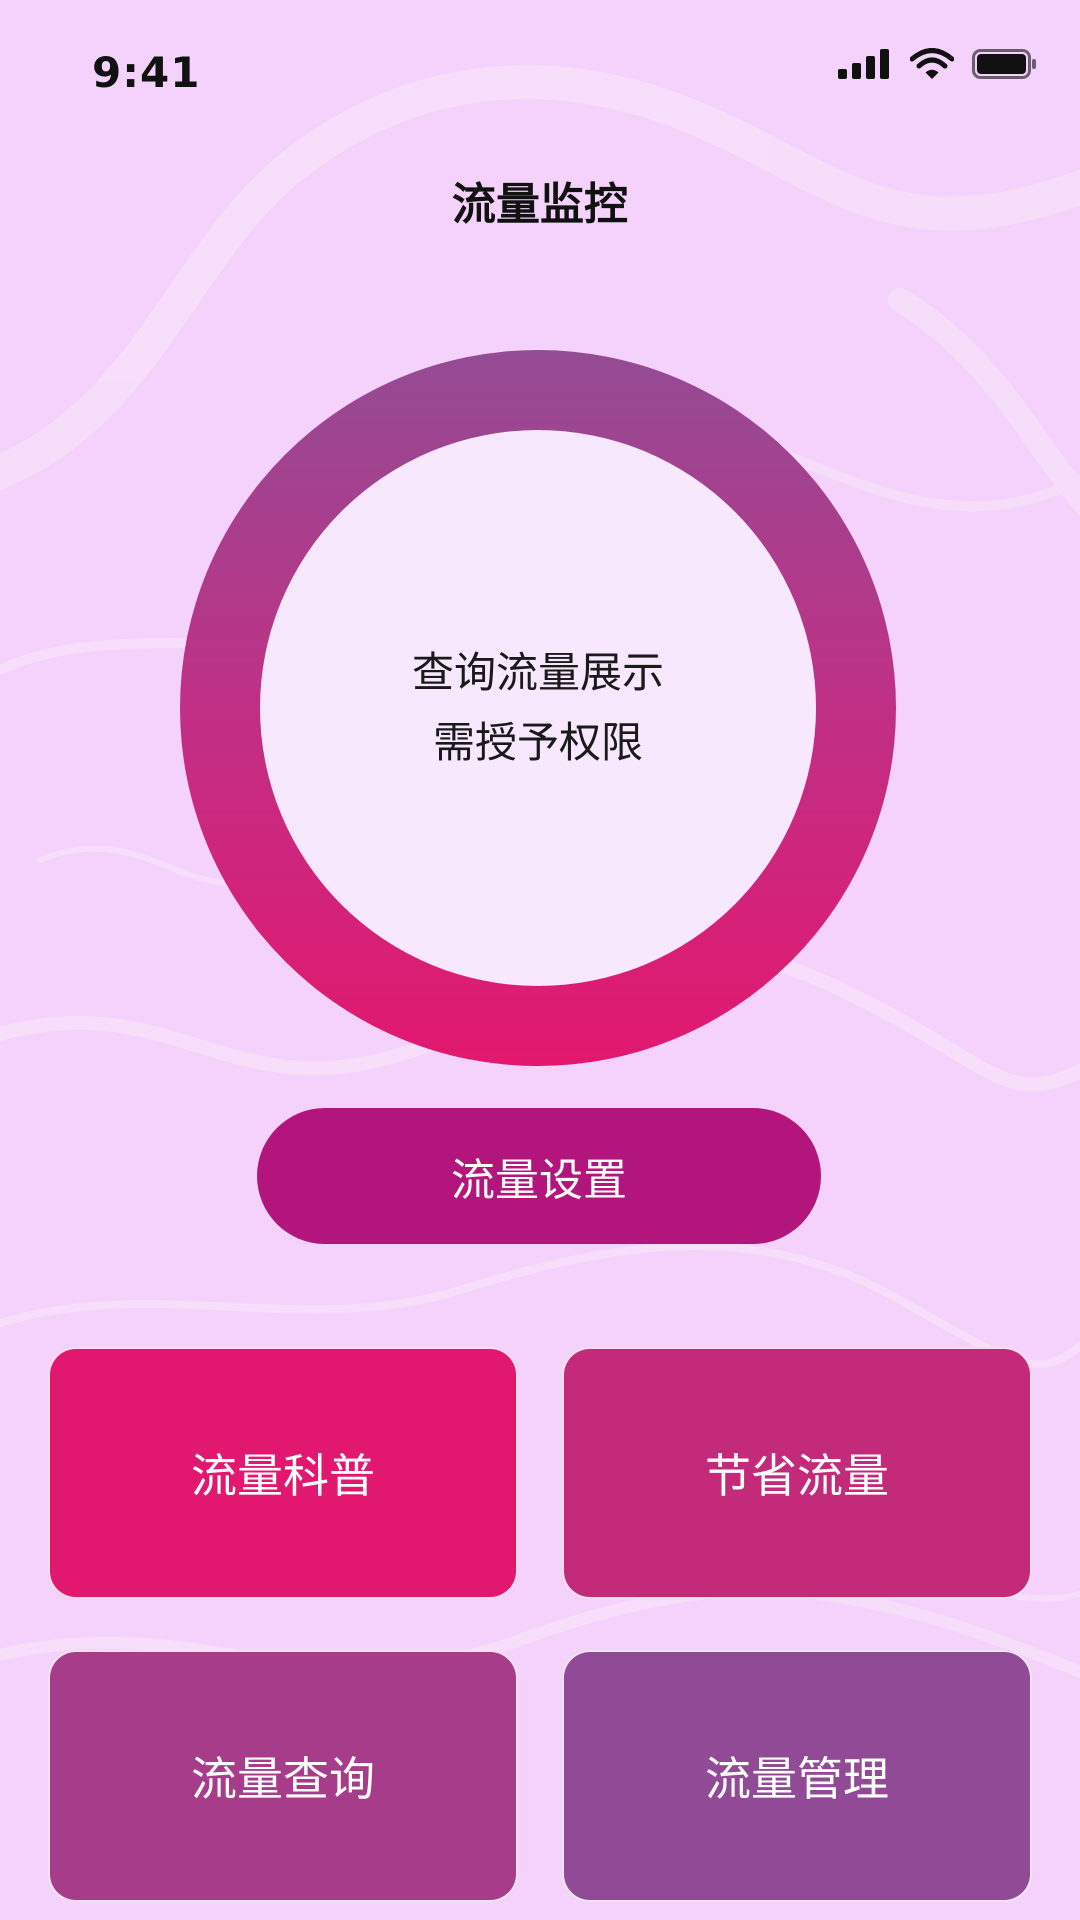  I want to click on wifi-icon, so click(932, 63).